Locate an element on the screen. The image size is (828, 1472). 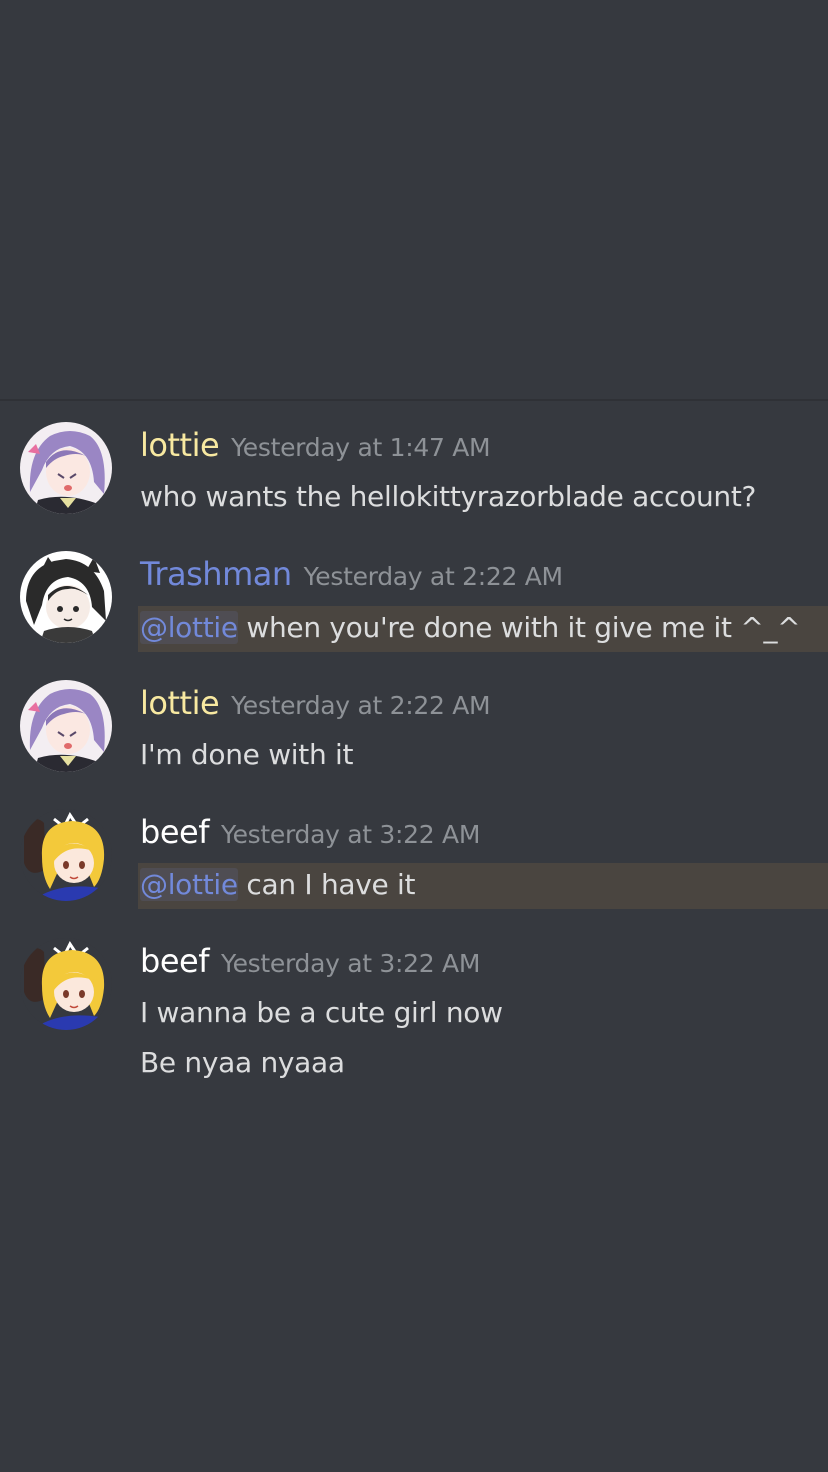
message-text: Be nyaa nyaaa is located at coordinates (242, 1062).